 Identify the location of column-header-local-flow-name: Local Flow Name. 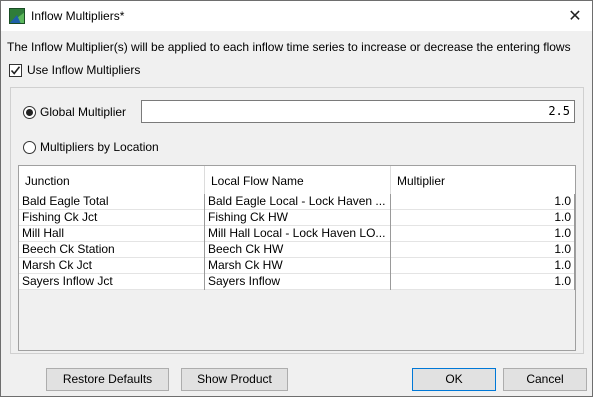
(298, 180).